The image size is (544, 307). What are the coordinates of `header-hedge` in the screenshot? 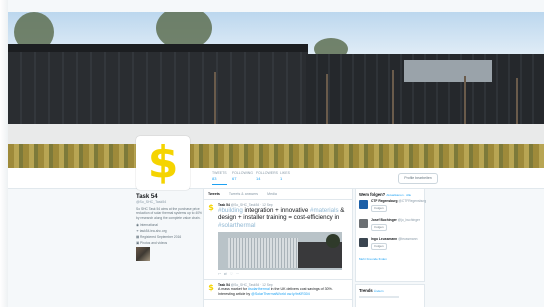 It's located at (276, 156).